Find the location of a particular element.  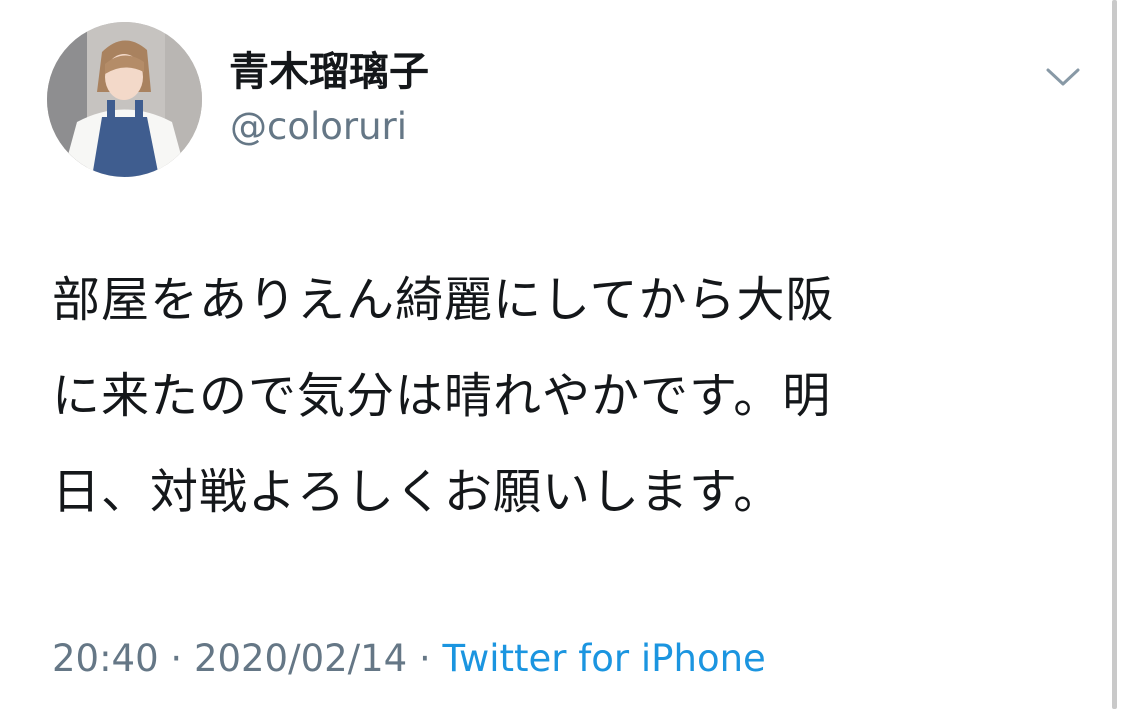

avatar-photo is located at coordinates (124, 99).